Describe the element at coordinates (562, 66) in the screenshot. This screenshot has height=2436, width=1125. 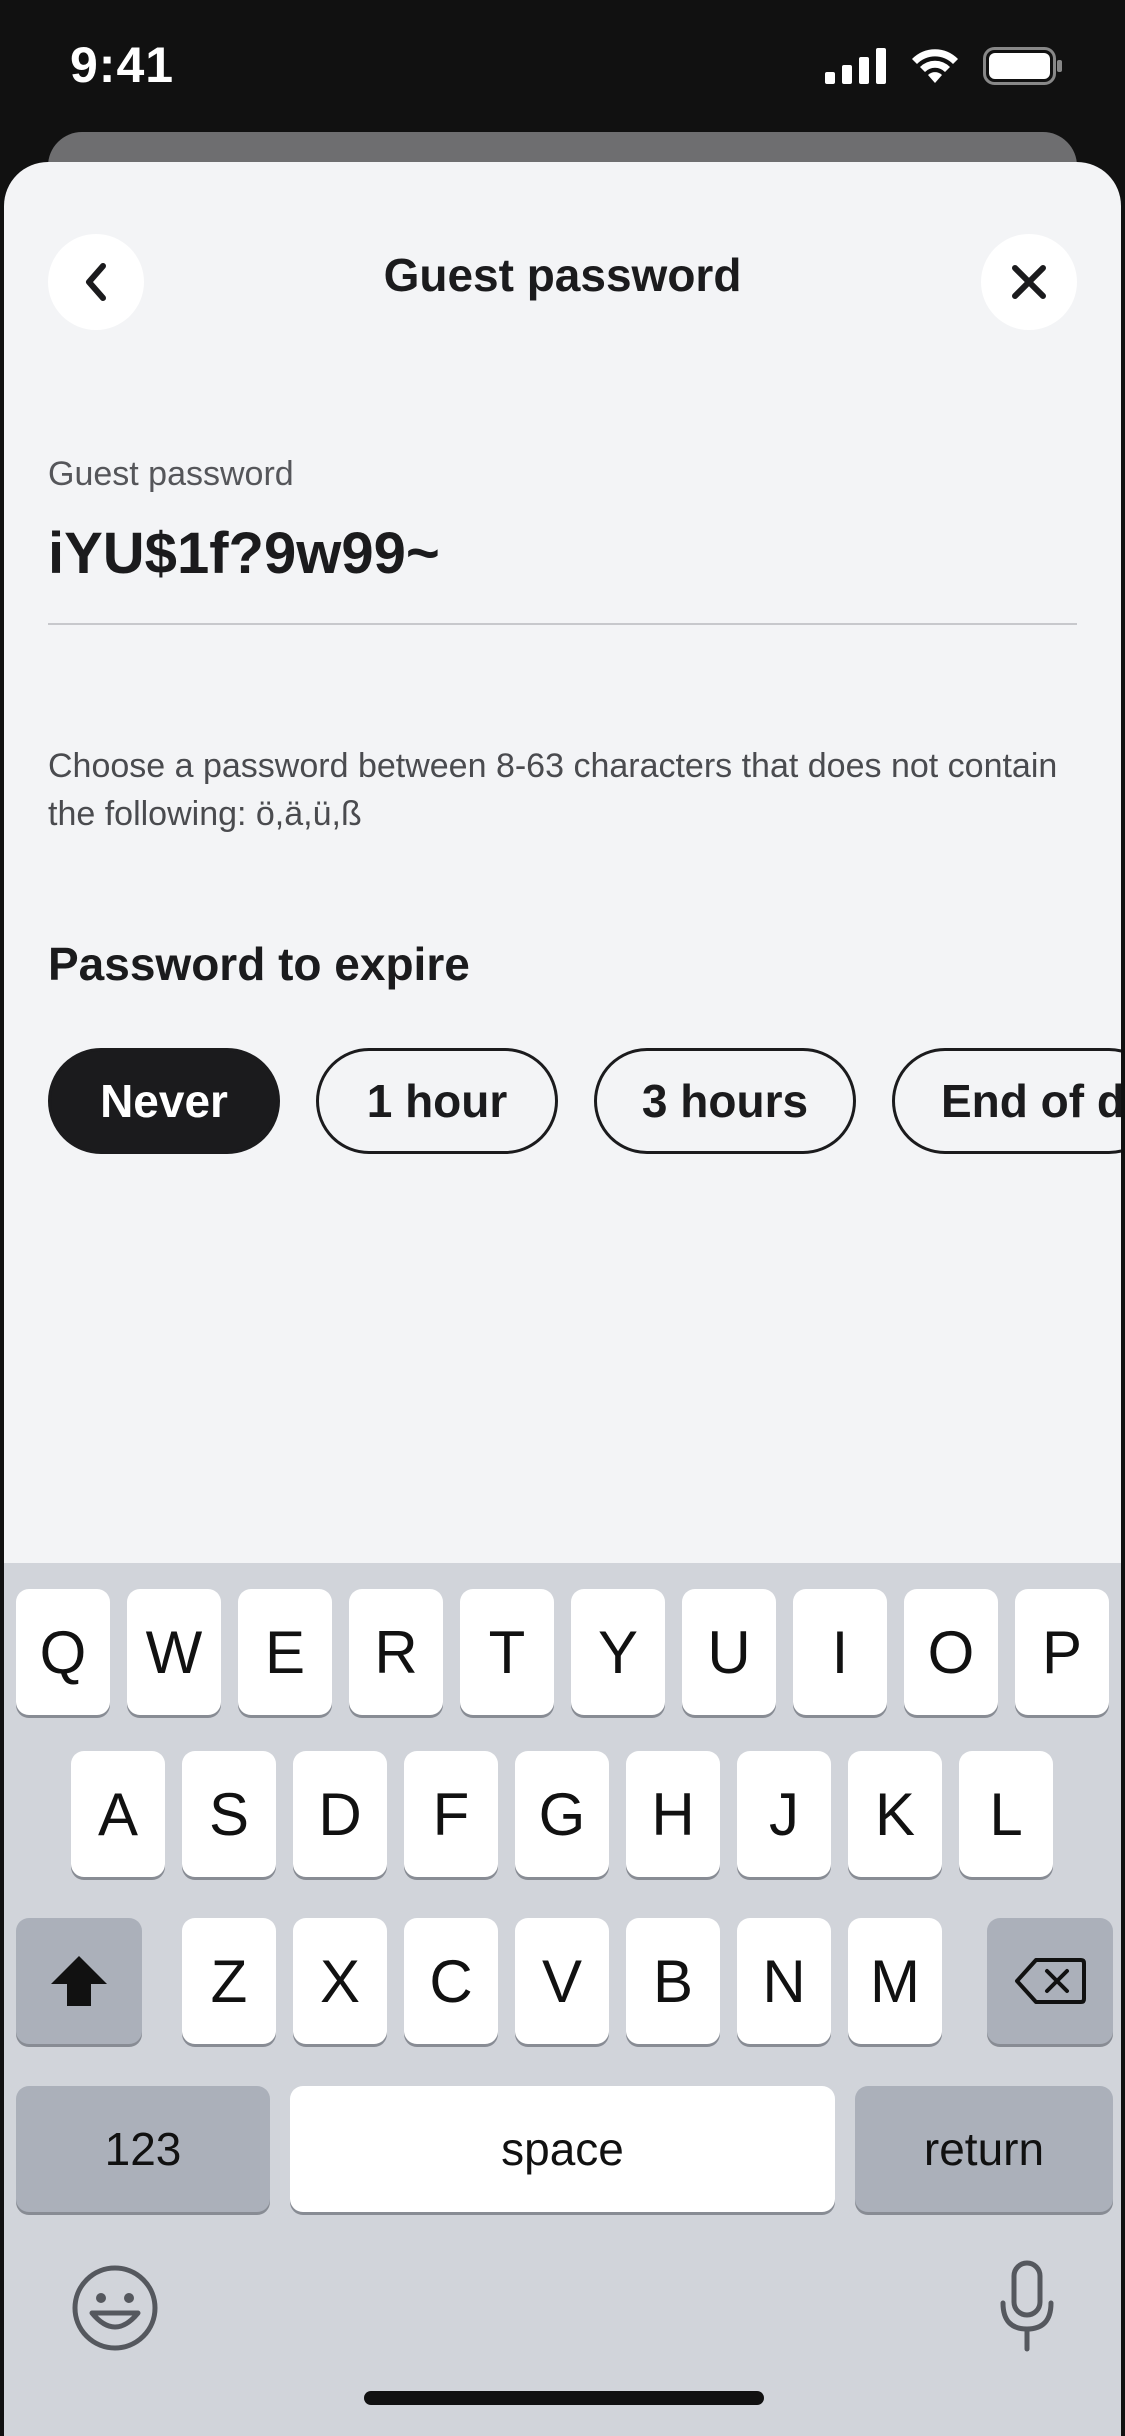
I see `status-bar: 9:41` at that location.